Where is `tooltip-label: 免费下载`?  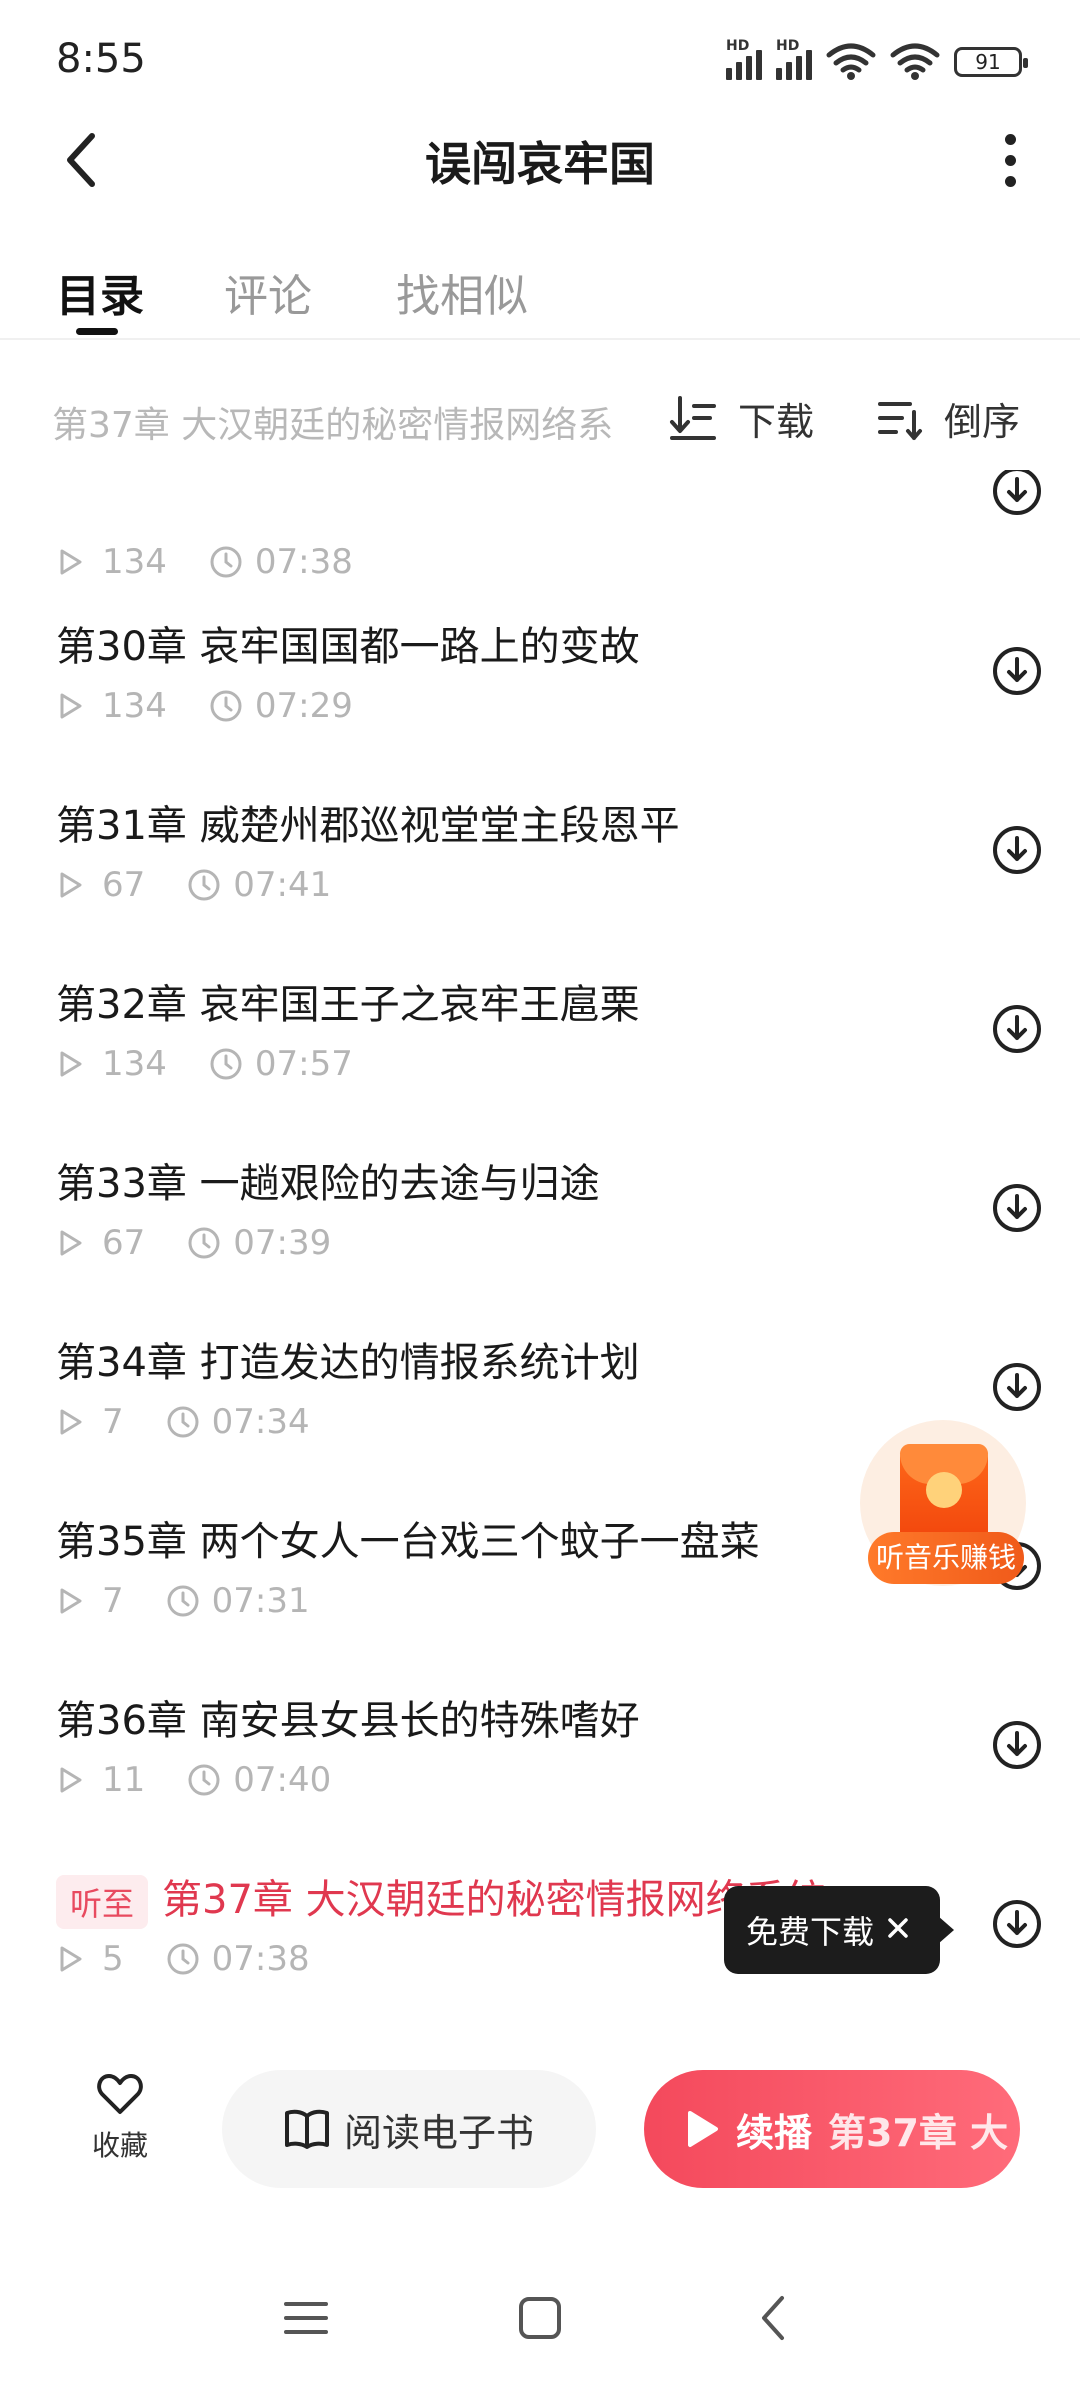
tooltip-label: 免费下载 is located at coordinates (810, 1932).